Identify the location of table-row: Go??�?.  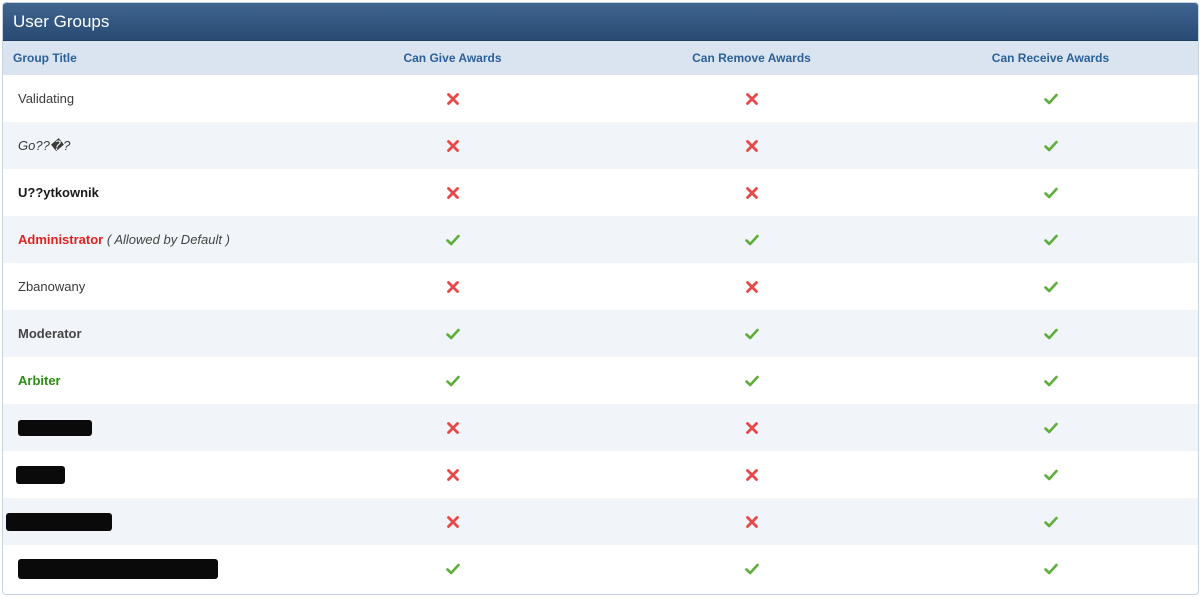
(600, 145).